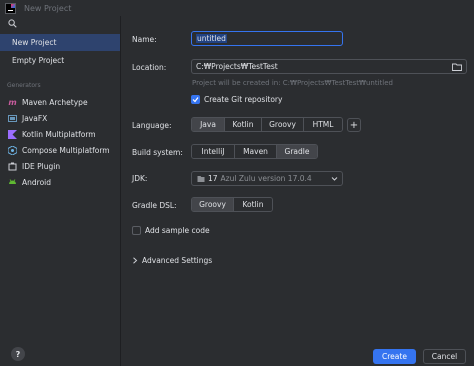  What do you see at coordinates (18, 354) in the screenshot?
I see `help-button: ?` at bounding box center [18, 354].